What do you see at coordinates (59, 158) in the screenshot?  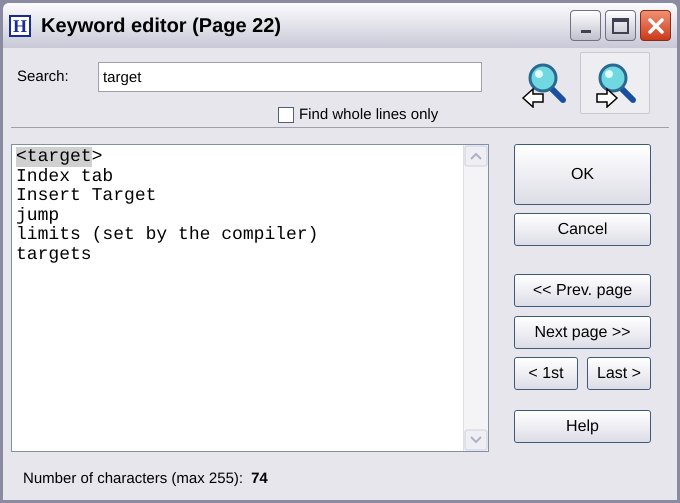 I see `text-line: <target>` at bounding box center [59, 158].